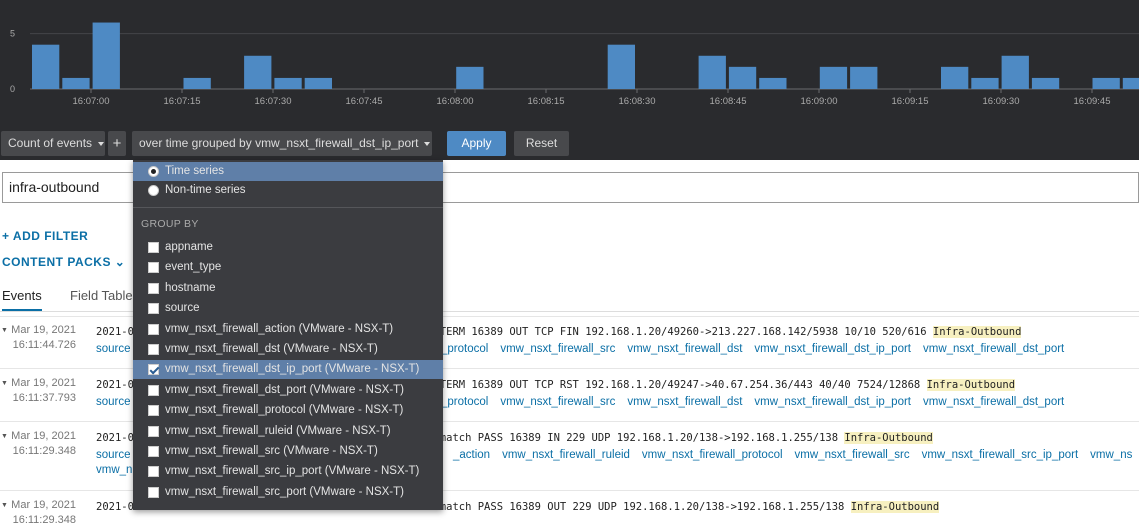  Describe the element at coordinates (205, 190) in the screenshot. I see `option-label: Non-time series` at that location.